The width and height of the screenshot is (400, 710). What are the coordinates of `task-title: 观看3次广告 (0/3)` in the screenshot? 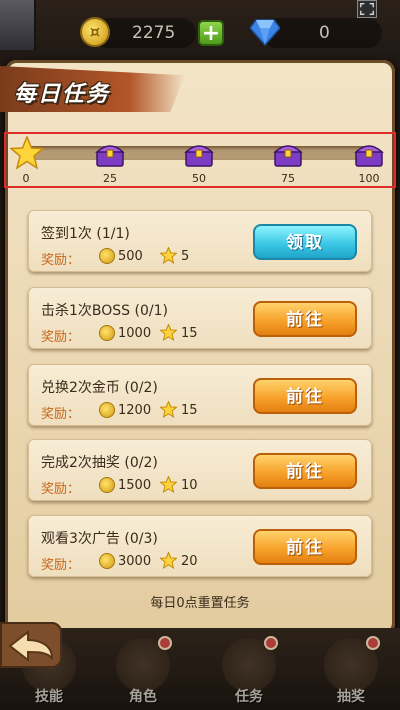 It's located at (99, 539).